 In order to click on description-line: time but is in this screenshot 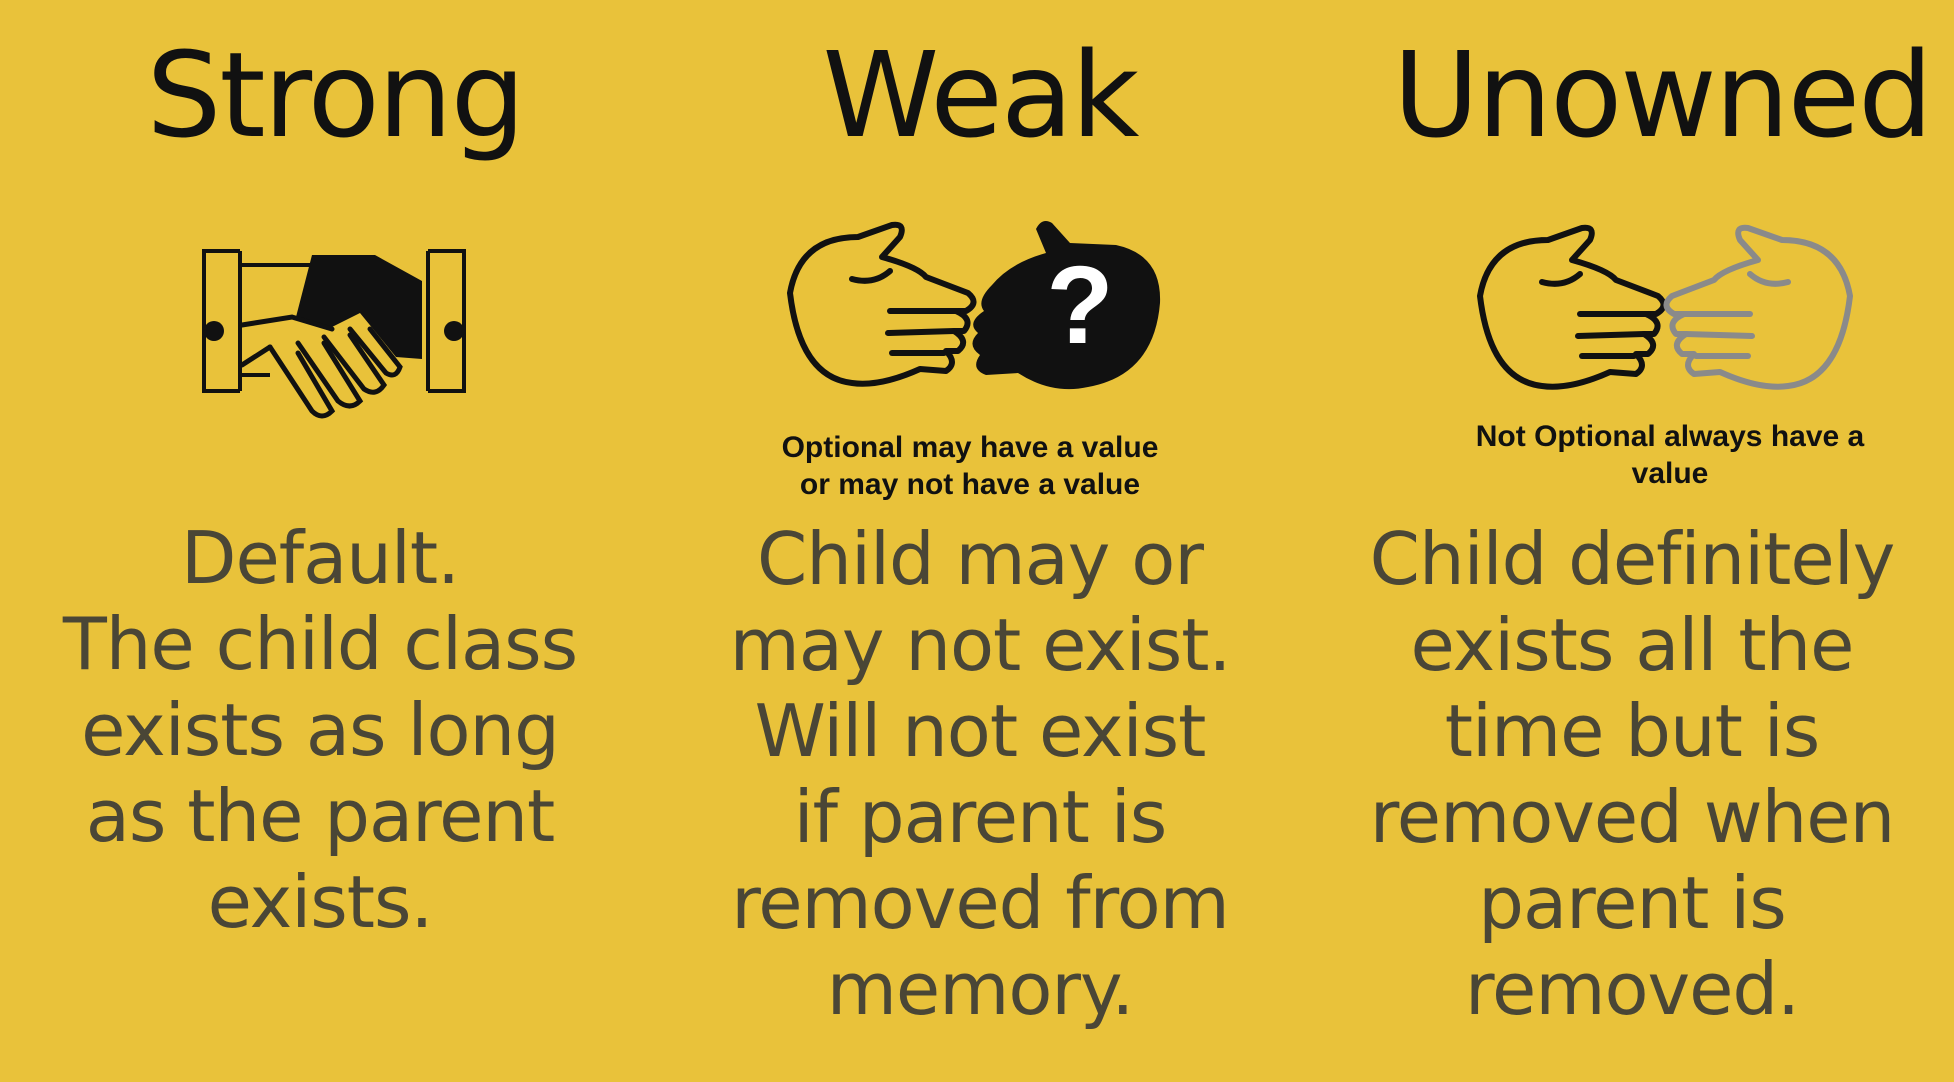, I will do `click(1632, 731)`.